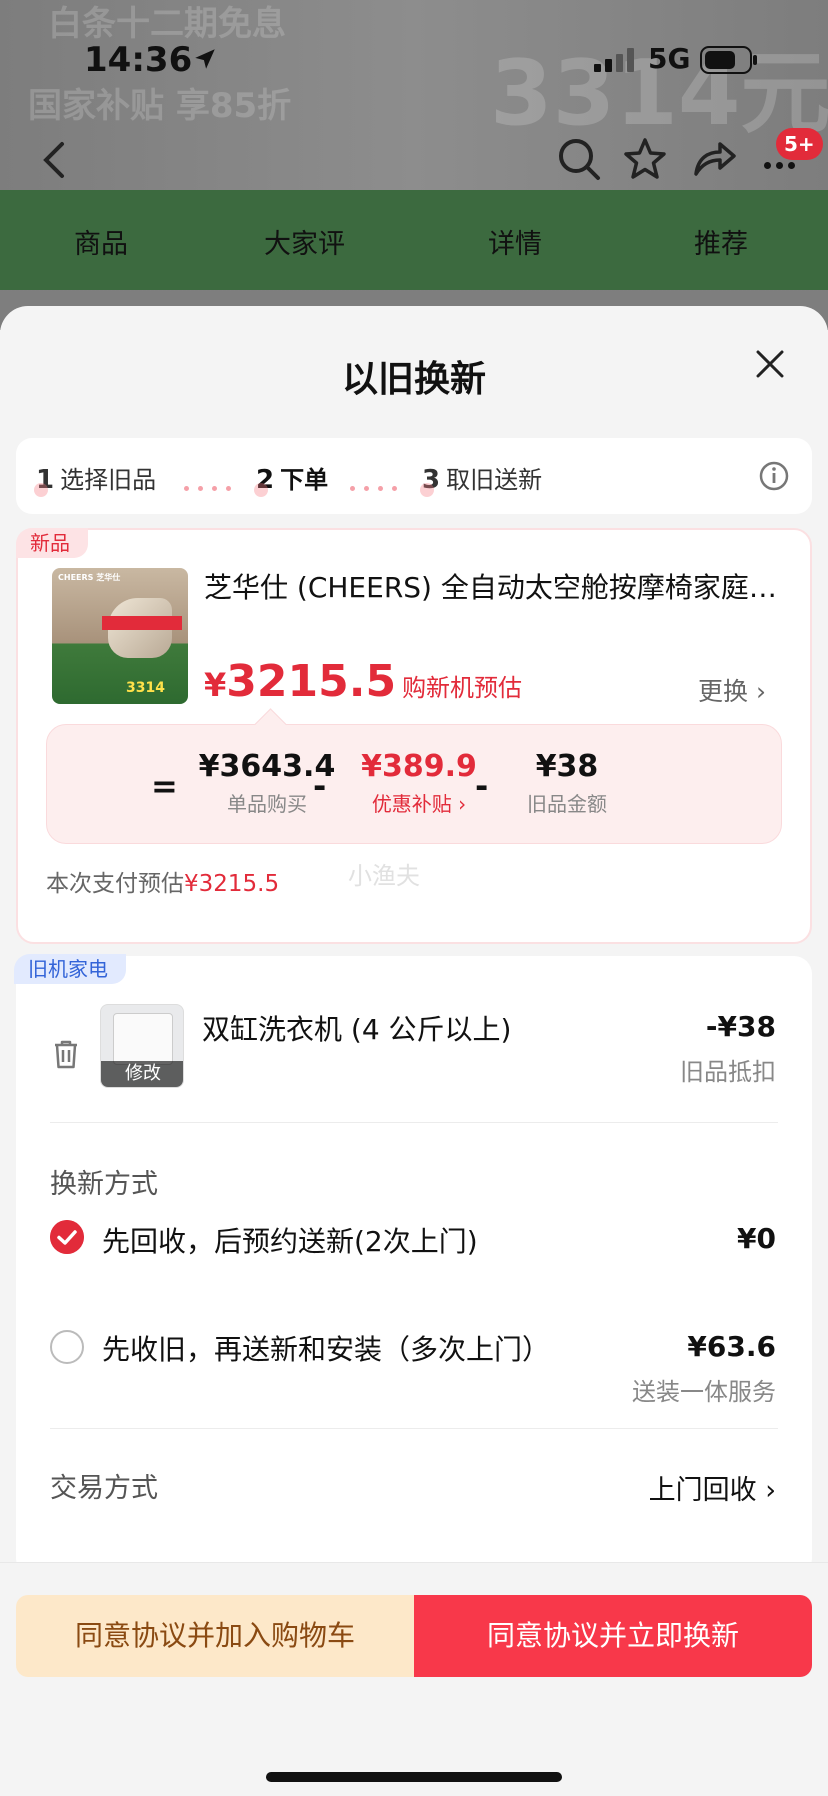 Image resolution: width=828 pixels, height=1796 pixels. What do you see at coordinates (54, 160) in the screenshot?
I see `back-icon` at bounding box center [54, 160].